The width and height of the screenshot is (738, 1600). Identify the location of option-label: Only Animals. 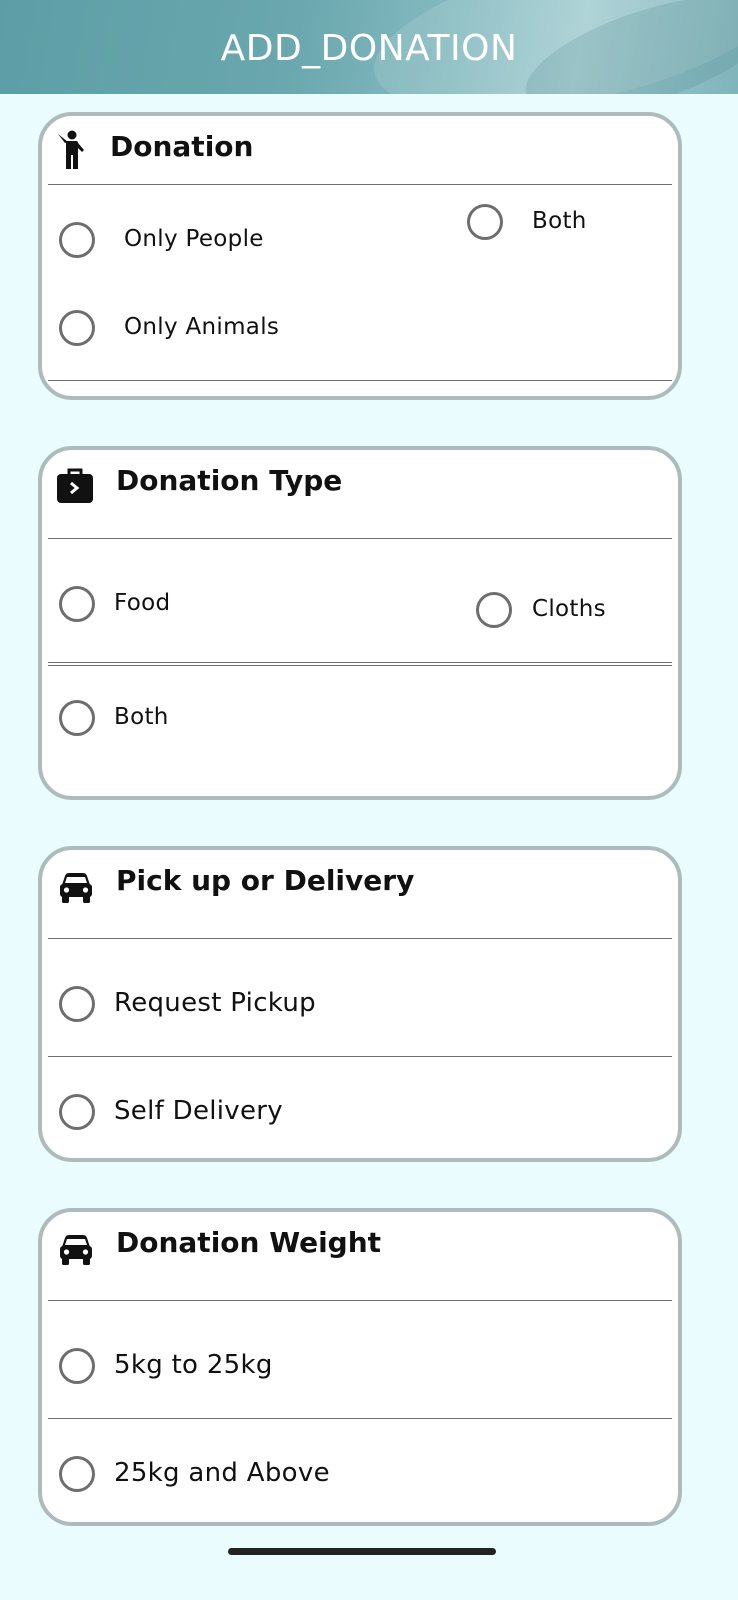
(202, 327).